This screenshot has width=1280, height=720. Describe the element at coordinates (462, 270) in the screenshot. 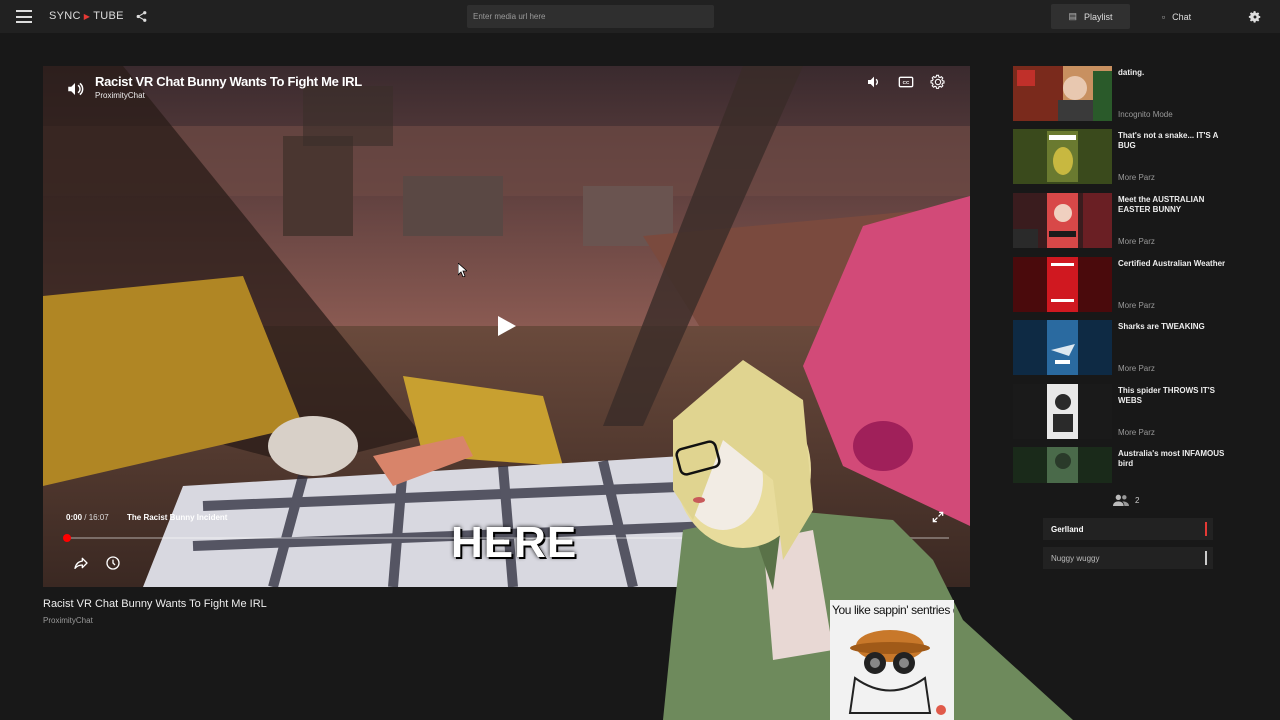

I see `mouse-cursor-icon` at that location.